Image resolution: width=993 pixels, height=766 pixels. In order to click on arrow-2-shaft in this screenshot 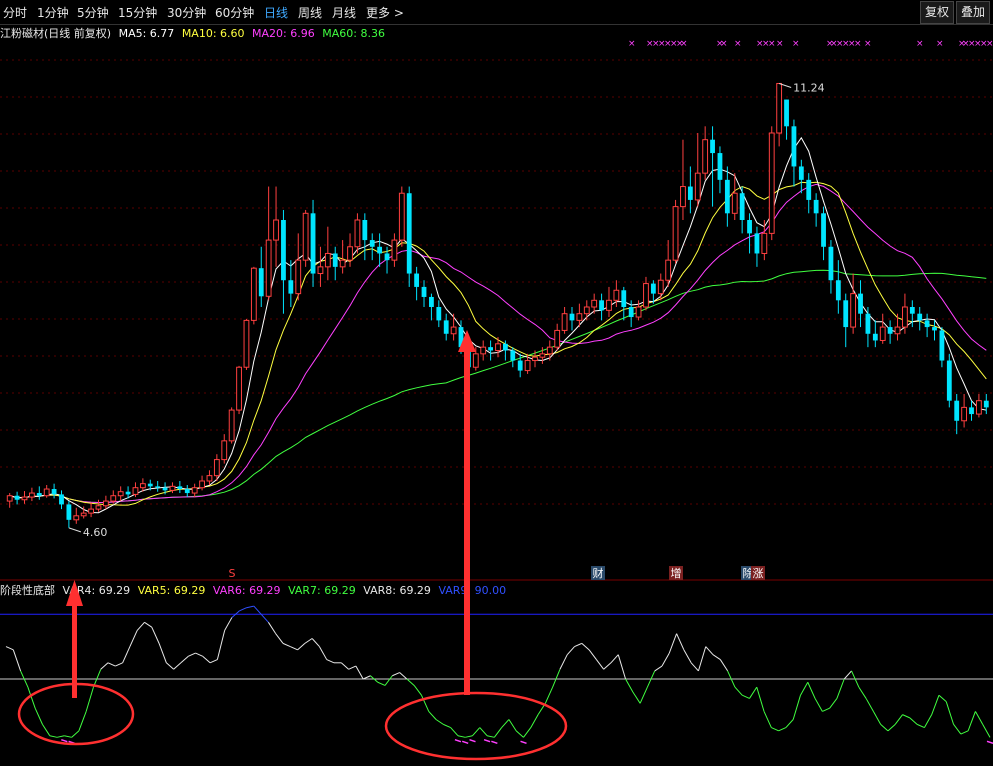, I will do `click(467, 522)`.